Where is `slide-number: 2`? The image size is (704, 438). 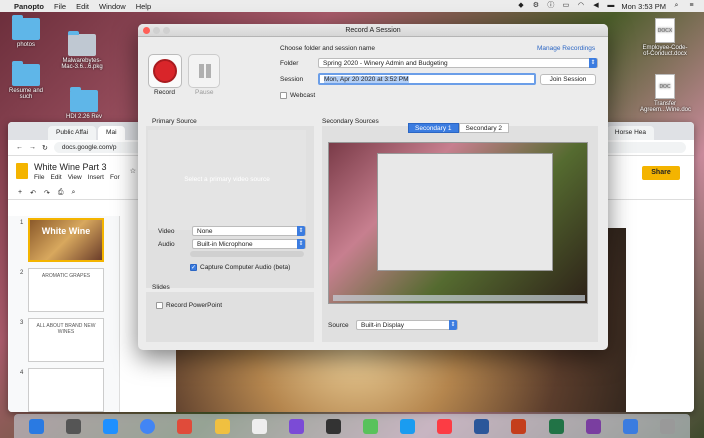 slide-number: 2 is located at coordinates (22, 273).